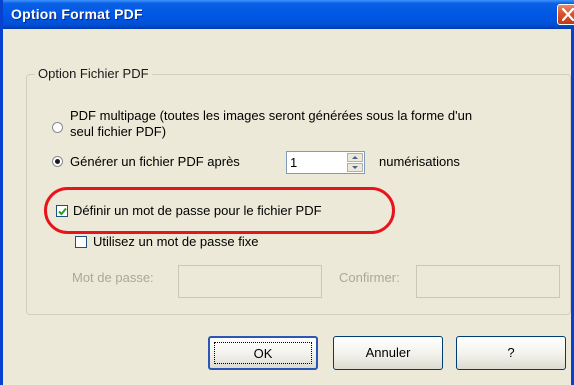 The height and width of the screenshot is (385, 574). I want to click on cancel-button: Annuler, so click(388, 353).